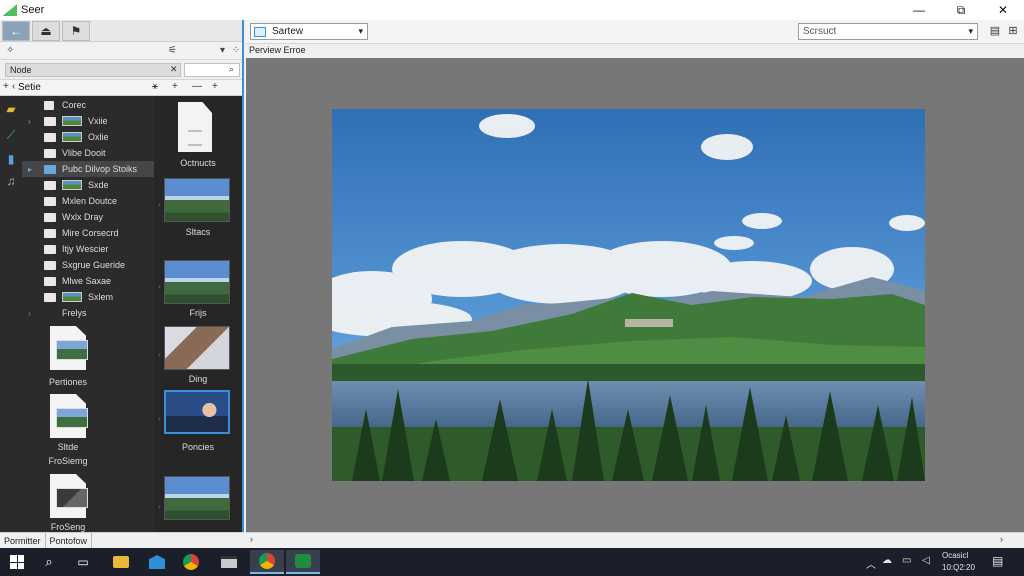  What do you see at coordinates (888, 31) in the screenshot?
I see `search-input: Scrsuct ▾` at bounding box center [888, 31].